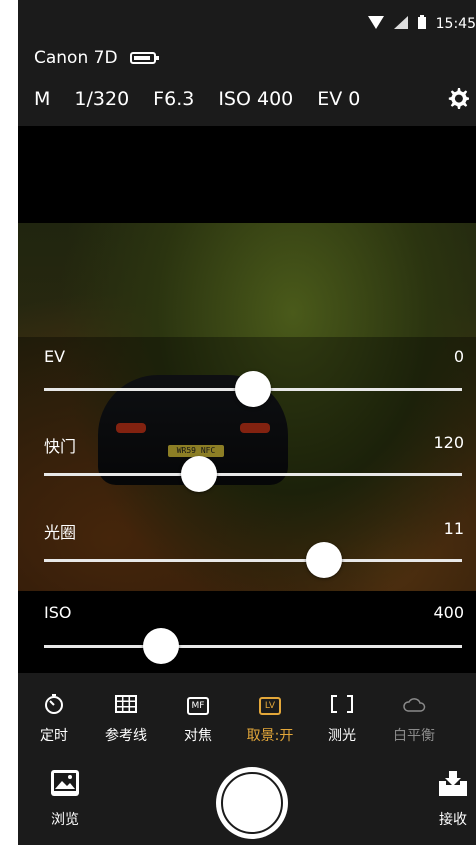 Image resolution: width=476 pixels, height=845 pixels. I want to click on ev-slider-label: EV, so click(55, 356).